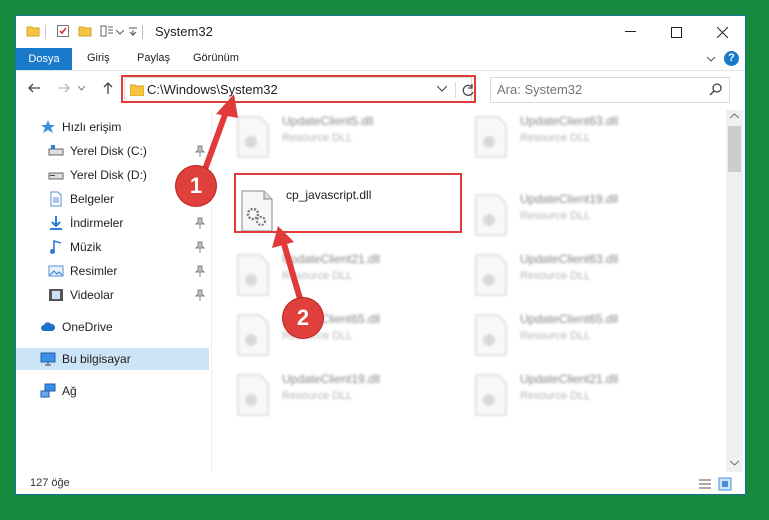  I want to click on maximize-icon, so click(676, 32).